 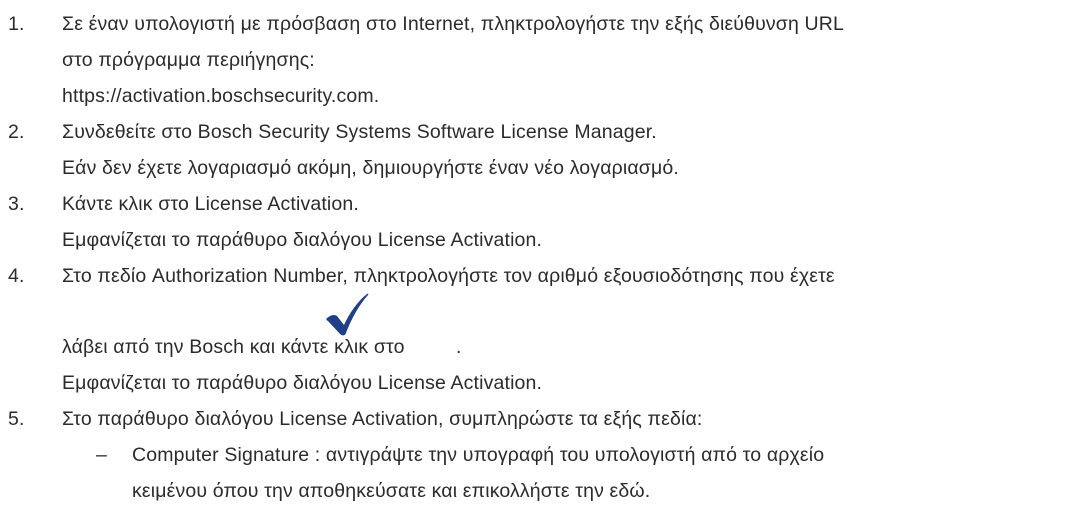 What do you see at coordinates (210, 204) in the screenshot?
I see `step-text-line: Κάντε κλικ στο License Activation.` at bounding box center [210, 204].